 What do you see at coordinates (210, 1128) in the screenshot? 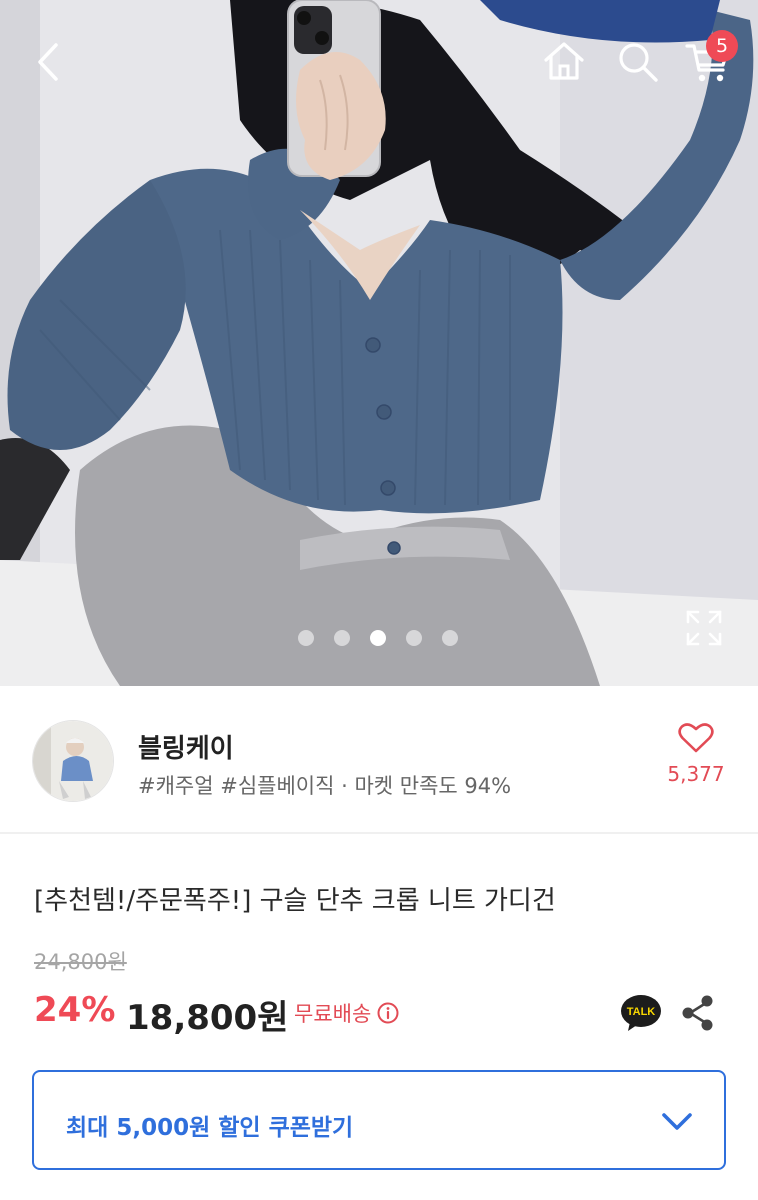
I see `coupon-label: 최대 5,000원 할인 쿠폰받기` at bounding box center [210, 1128].